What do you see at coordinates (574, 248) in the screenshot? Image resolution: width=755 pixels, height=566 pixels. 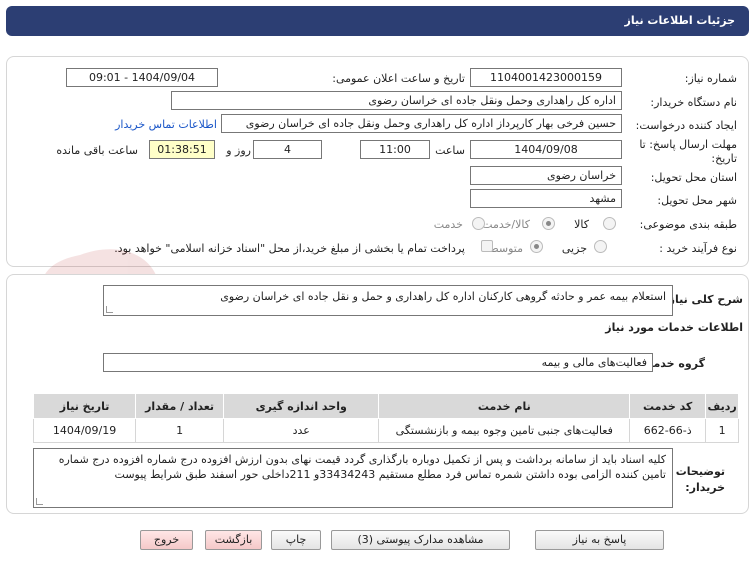 I see `process-option-minor: جزیی` at bounding box center [574, 248].